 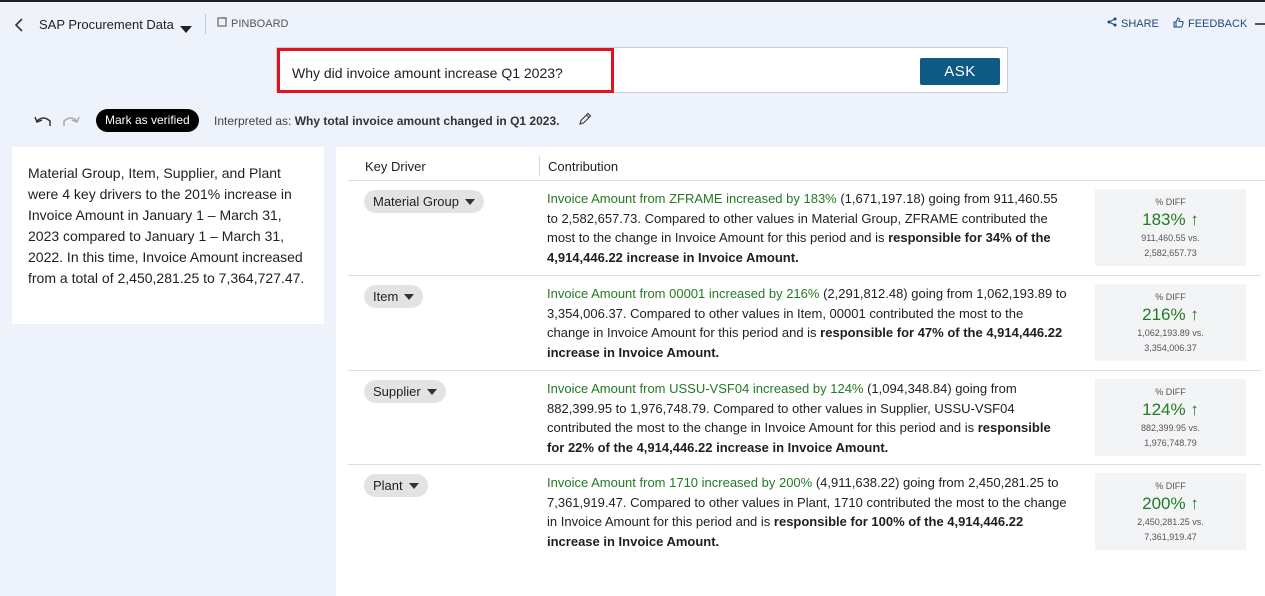 I want to click on thumbs-up-icon, so click(x=1178, y=24).